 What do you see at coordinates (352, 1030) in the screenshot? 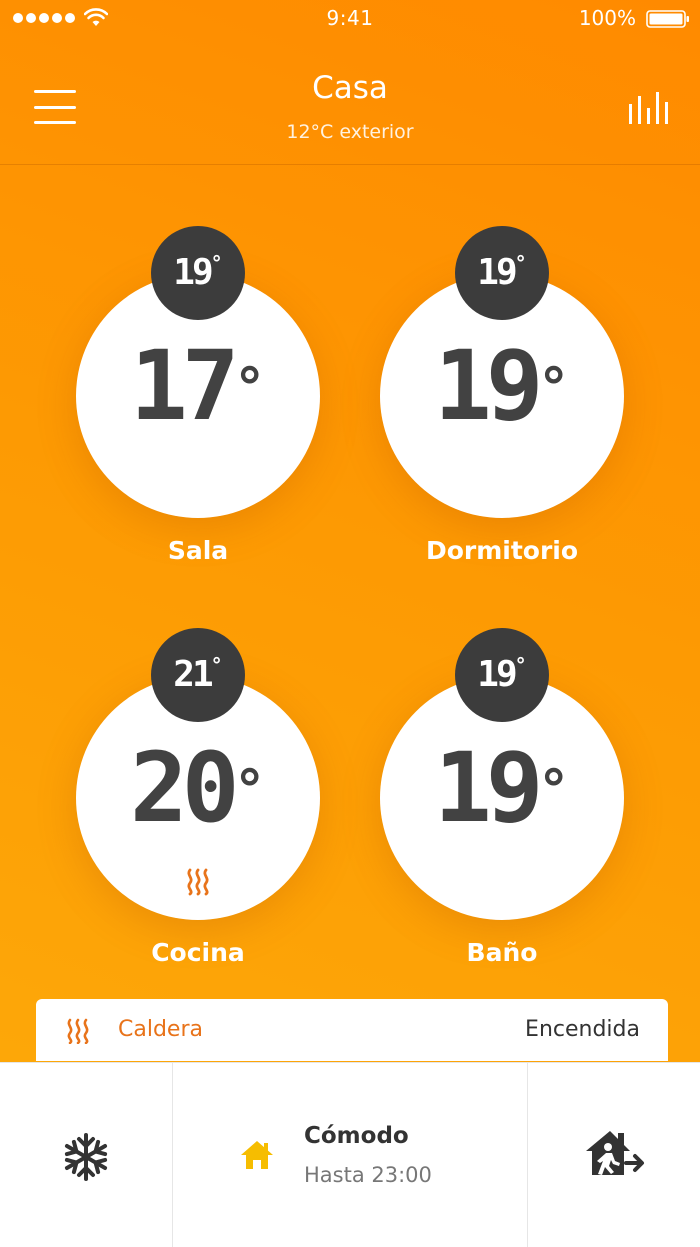
I see `boiler-status-banner: Caldera Encendida` at bounding box center [352, 1030].